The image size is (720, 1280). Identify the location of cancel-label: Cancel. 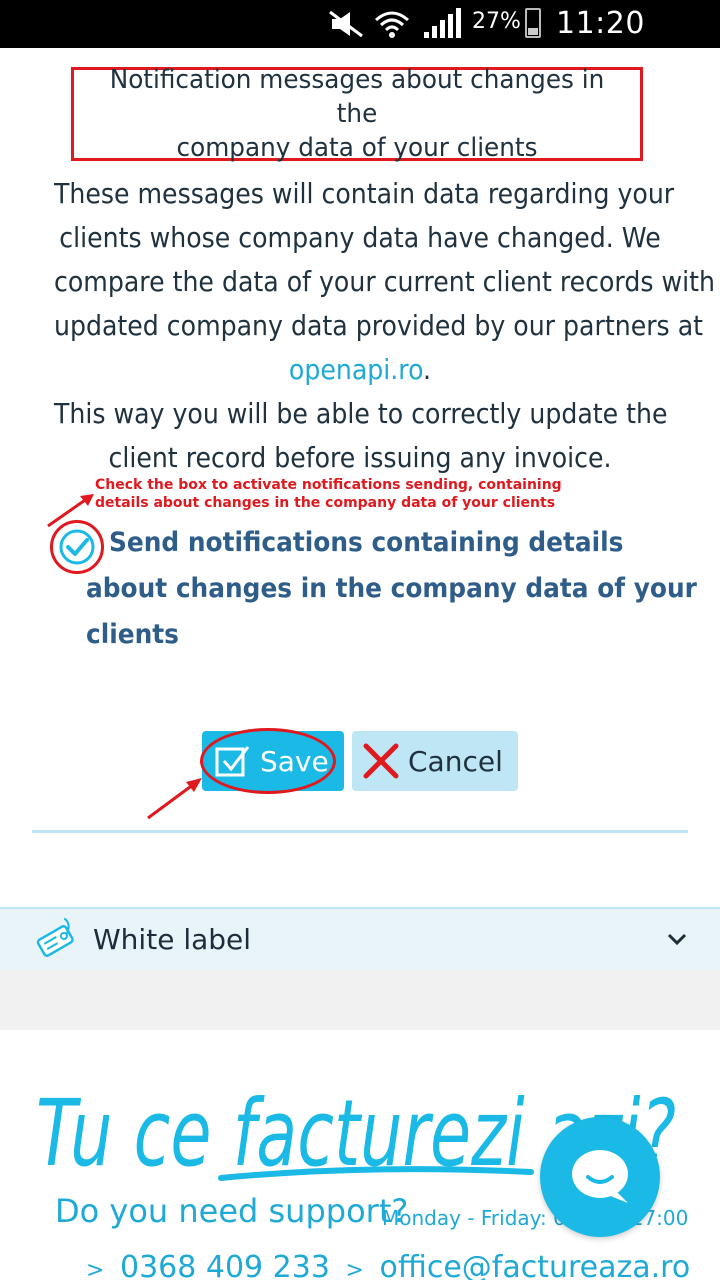
(455, 761).